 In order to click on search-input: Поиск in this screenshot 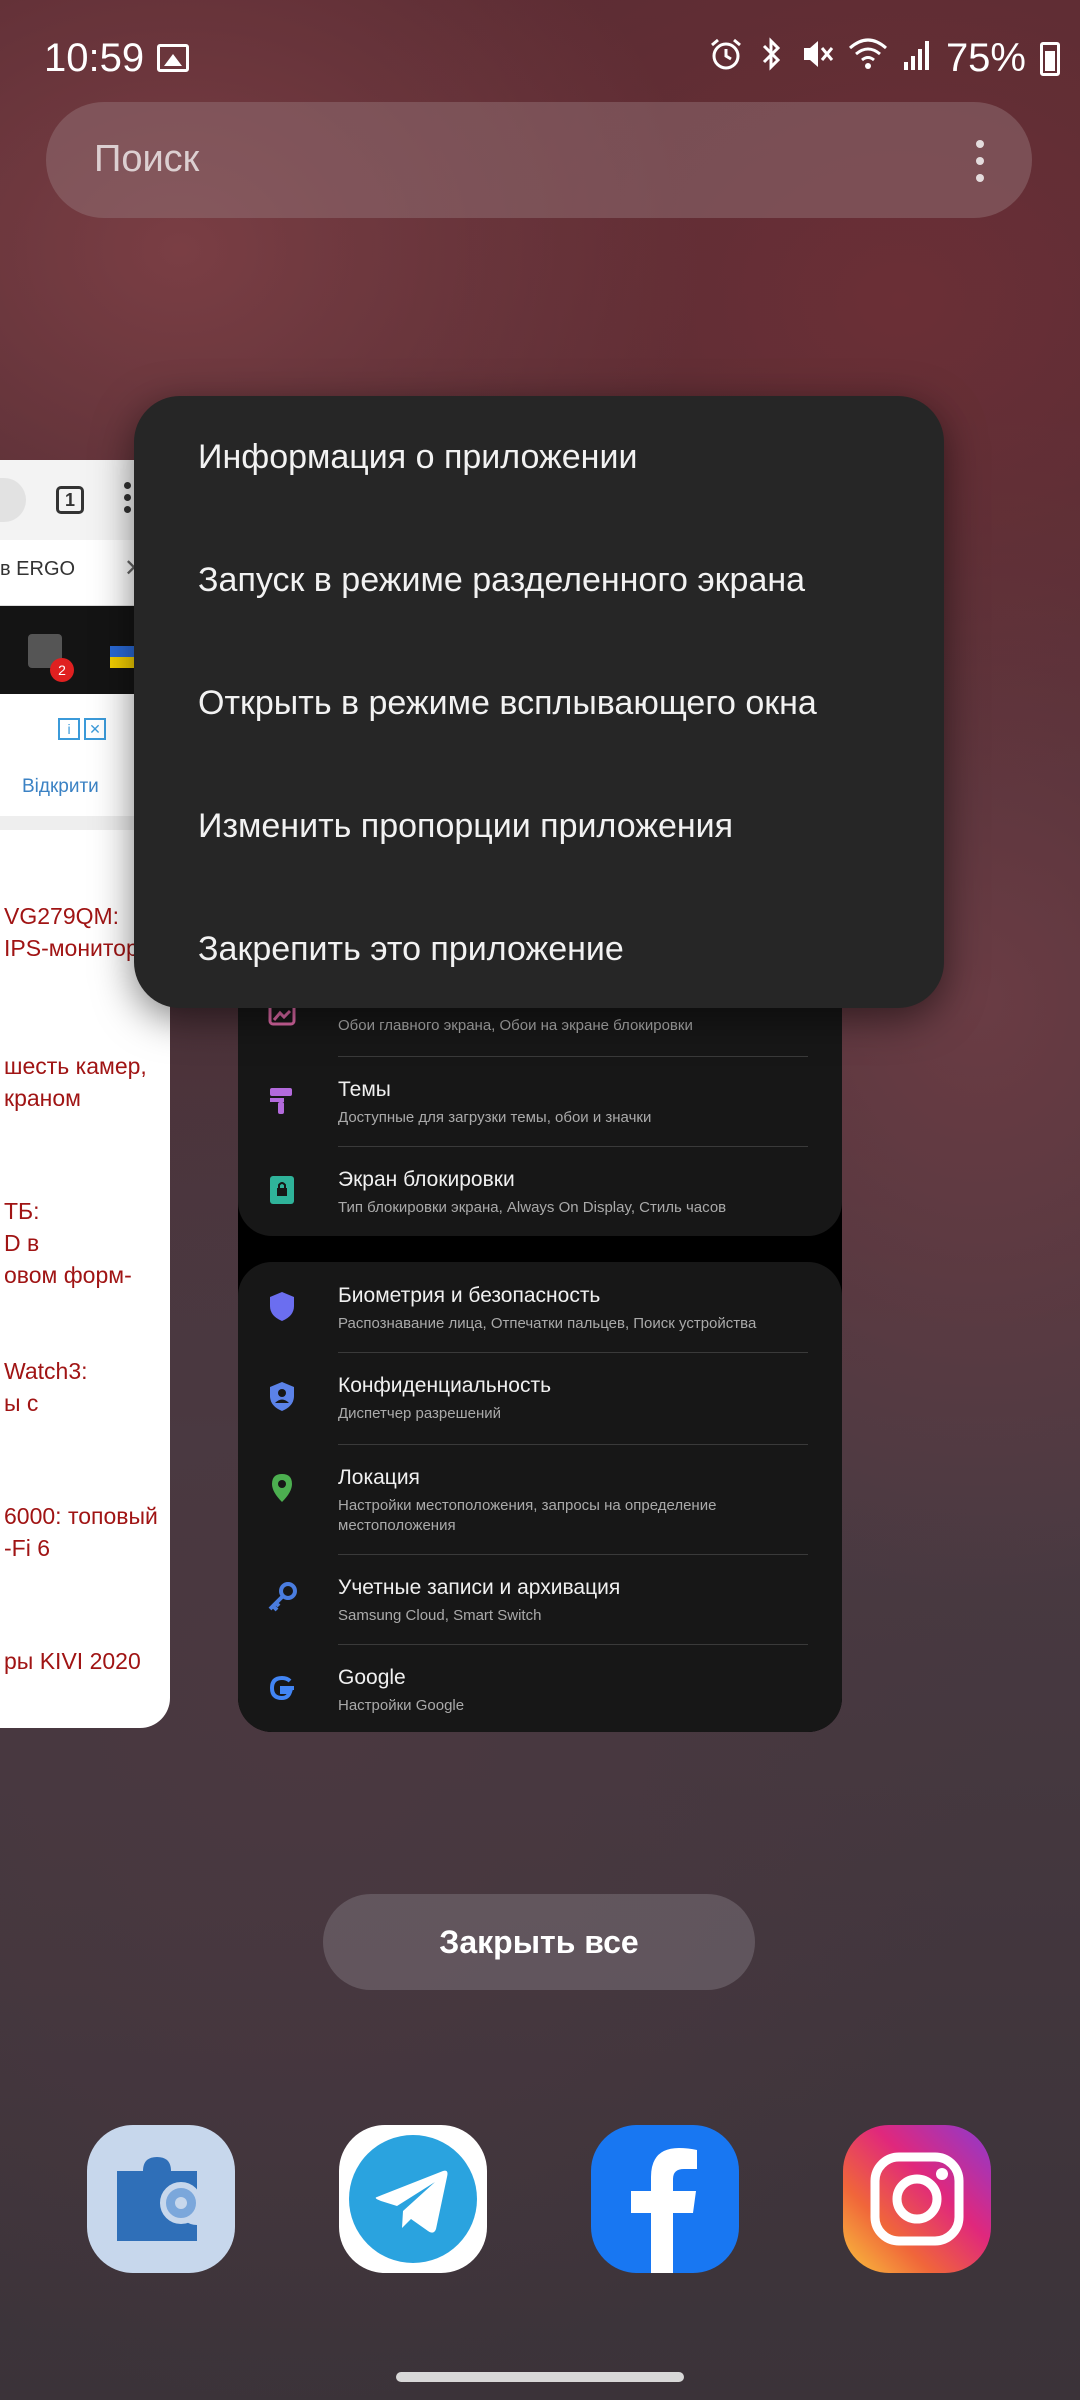, I will do `click(146, 159)`.